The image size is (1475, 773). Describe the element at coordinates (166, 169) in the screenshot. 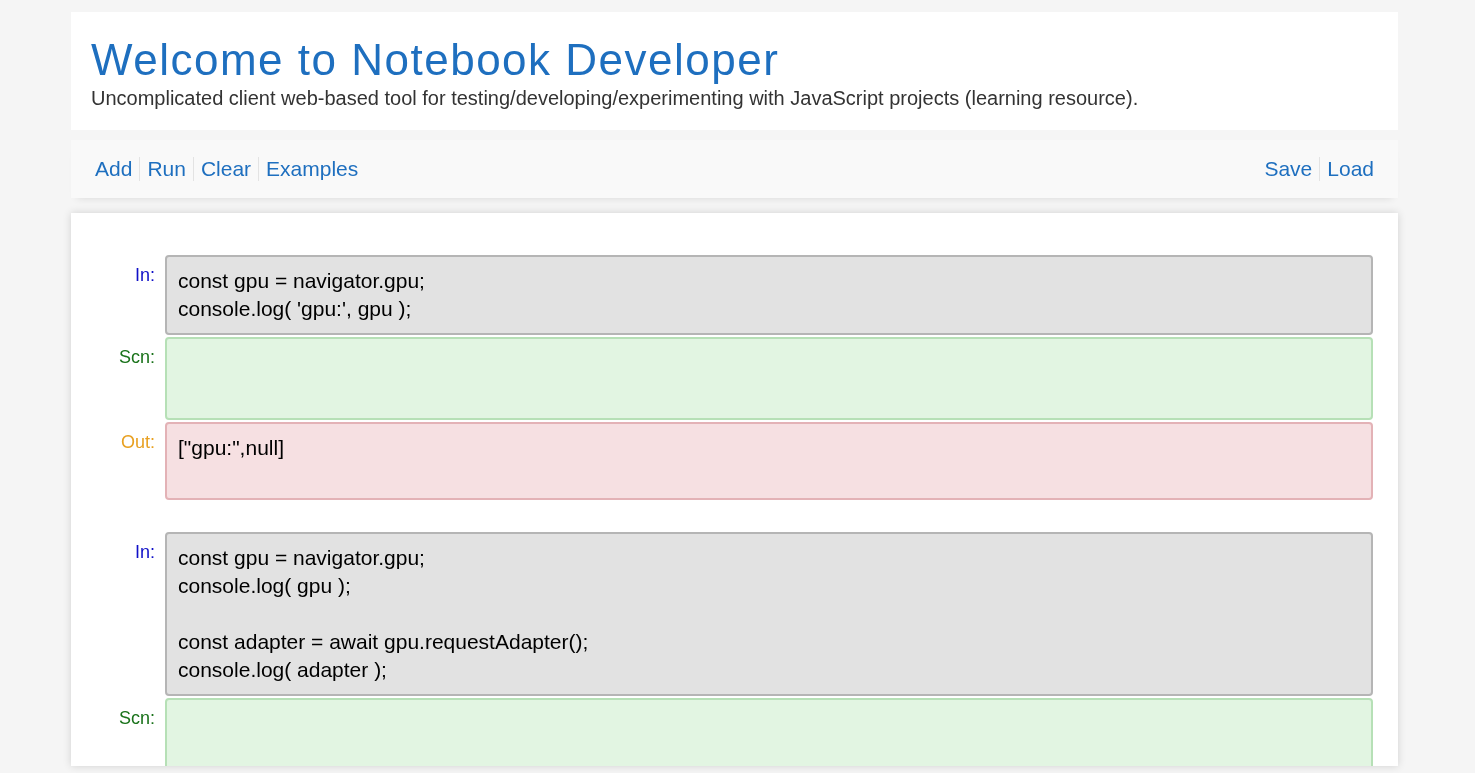

I see `toolbar-link: Run` at that location.